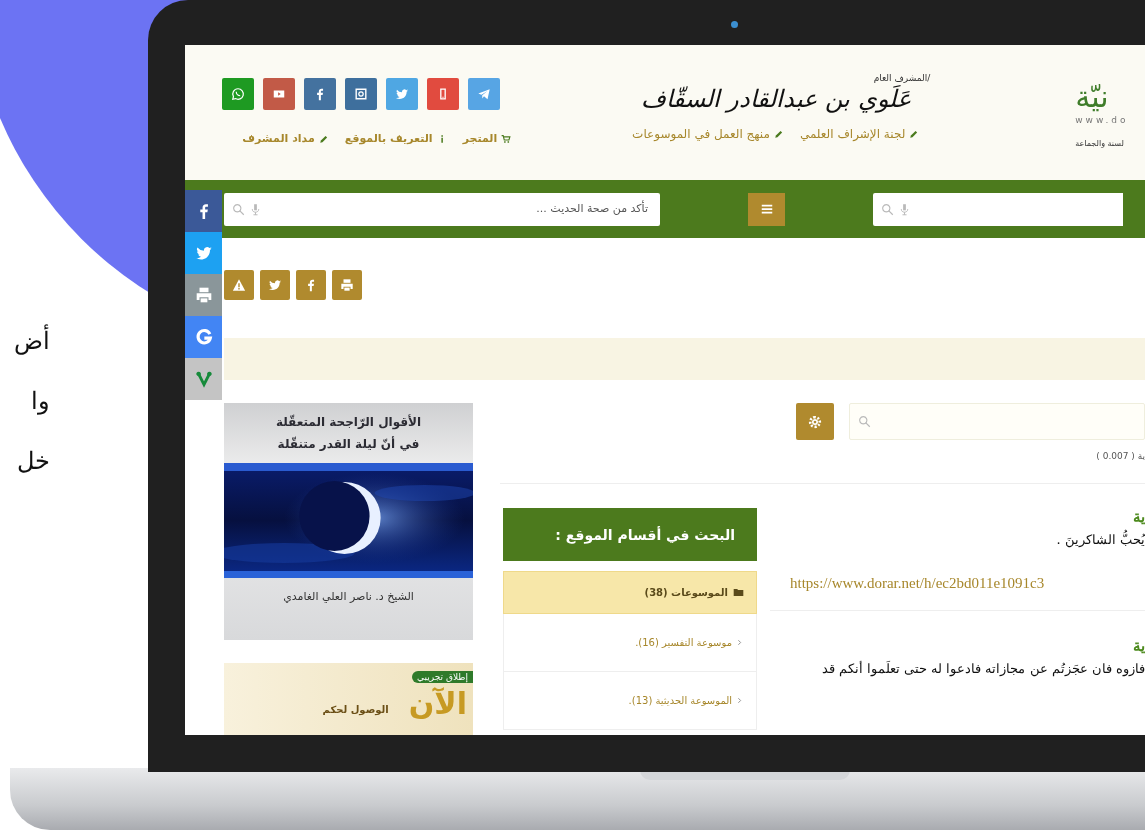 This screenshot has height=837, width=1145. What do you see at coordinates (859, 134) in the screenshot?
I see `header-link: لجنة الإشراف العلمي` at bounding box center [859, 134].